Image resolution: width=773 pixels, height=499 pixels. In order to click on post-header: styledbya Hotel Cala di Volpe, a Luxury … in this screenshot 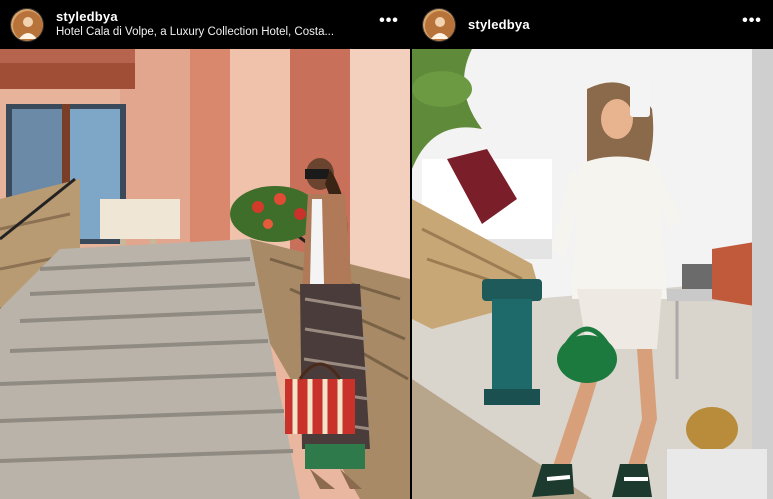, I will do `click(205, 24)`.